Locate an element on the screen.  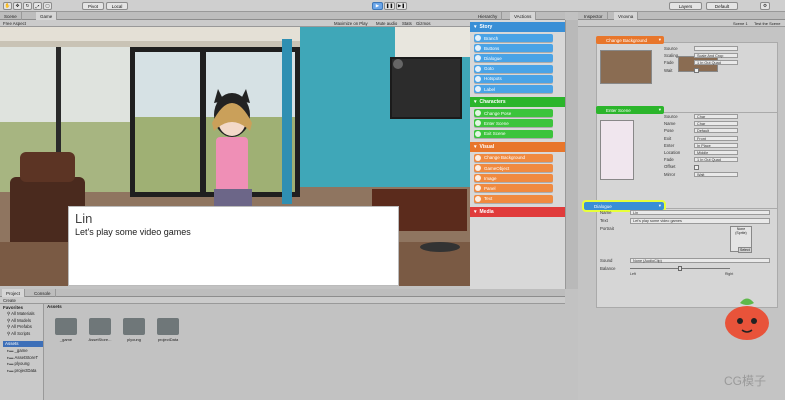
tree-item-label: AssetStoreT is located at coordinates (26, 357).